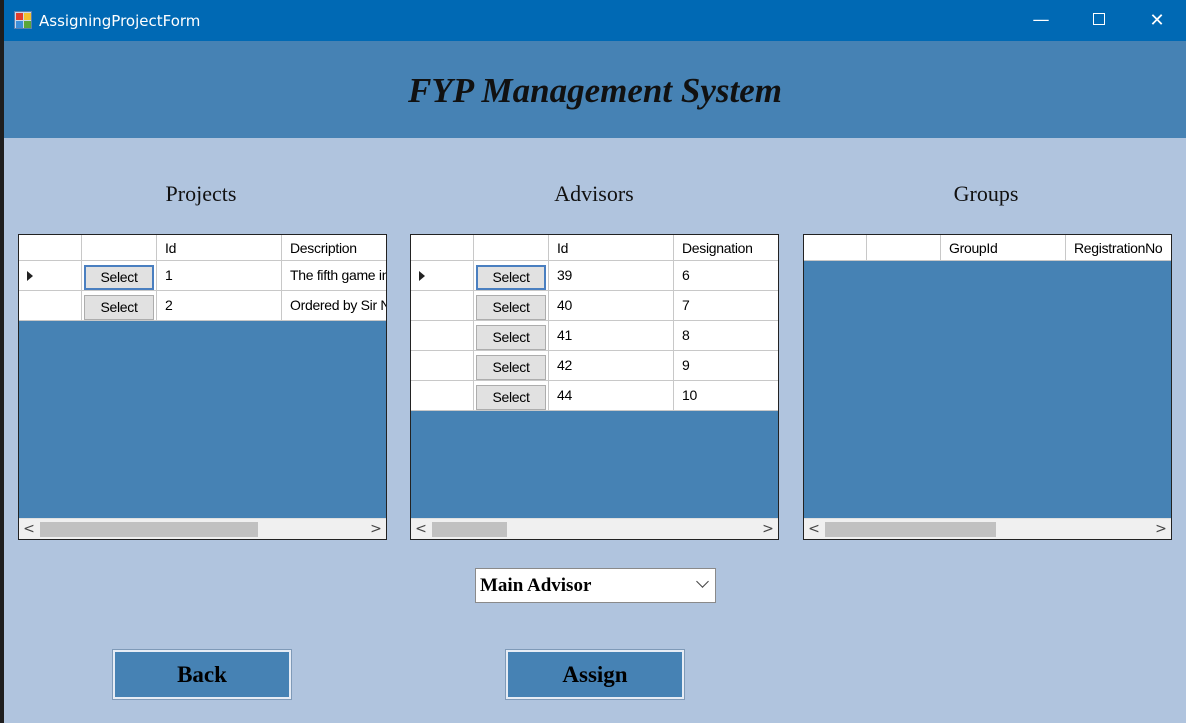 This screenshot has height=723, width=1186. I want to click on app-title: FYP Management System, so click(595, 90).